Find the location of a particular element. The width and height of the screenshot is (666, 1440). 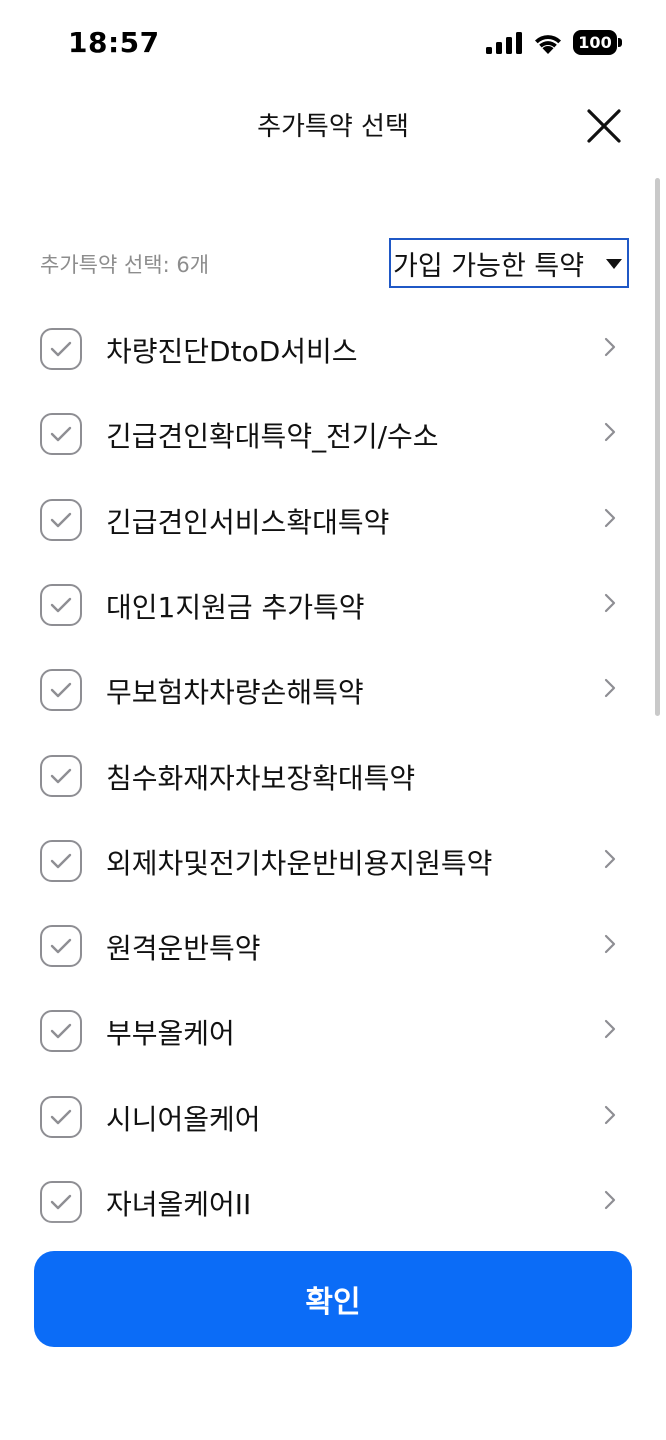

filter-dropdown: 가입 가능한 특약 is located at coordinates (509, 263).